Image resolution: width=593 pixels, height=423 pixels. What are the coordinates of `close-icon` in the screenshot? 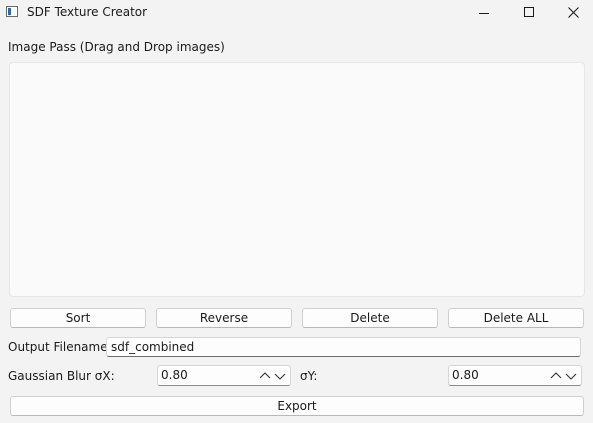 It's located at (573, 12).